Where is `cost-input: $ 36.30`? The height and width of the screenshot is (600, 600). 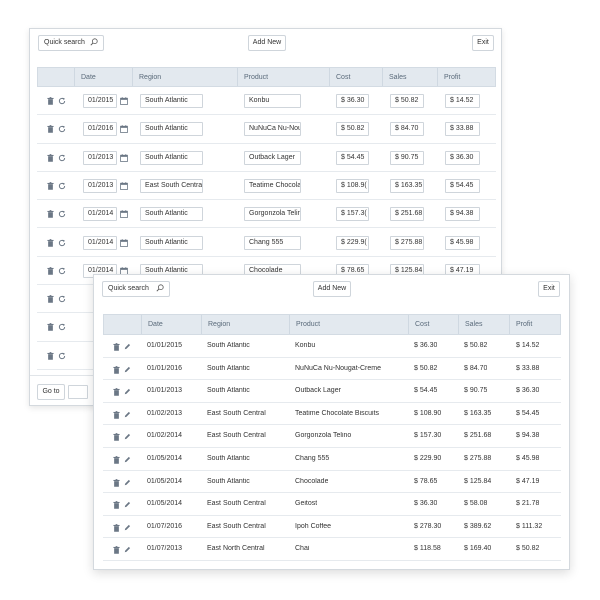
cost-input: $ 36.30 is located at coordinates (352, 101).